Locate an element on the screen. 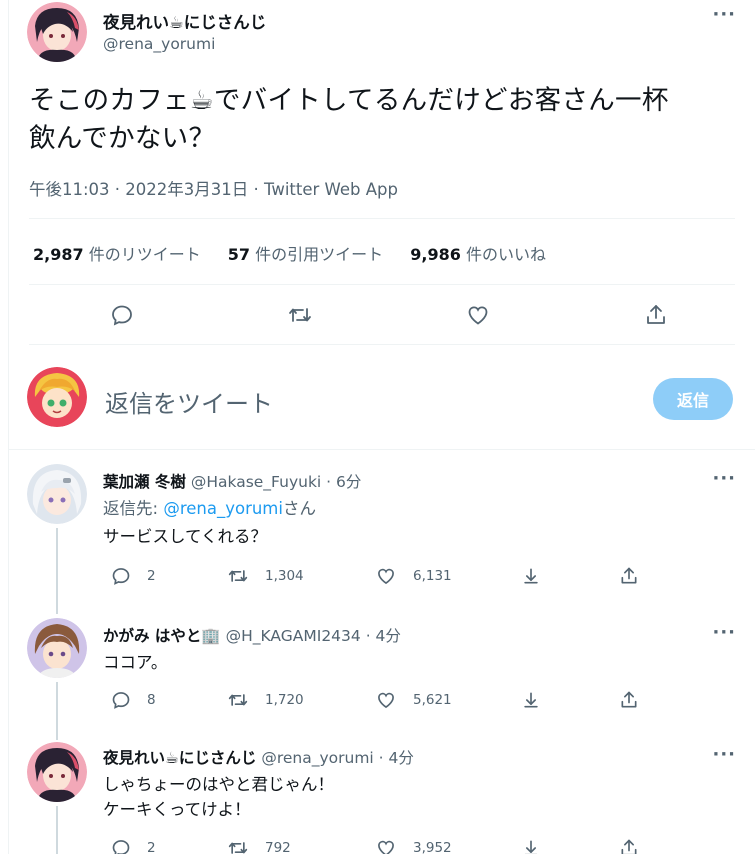 The width and height of the screenshot is (755, 854). retweets-count: 2,987 is located at coordinates (58, 254).